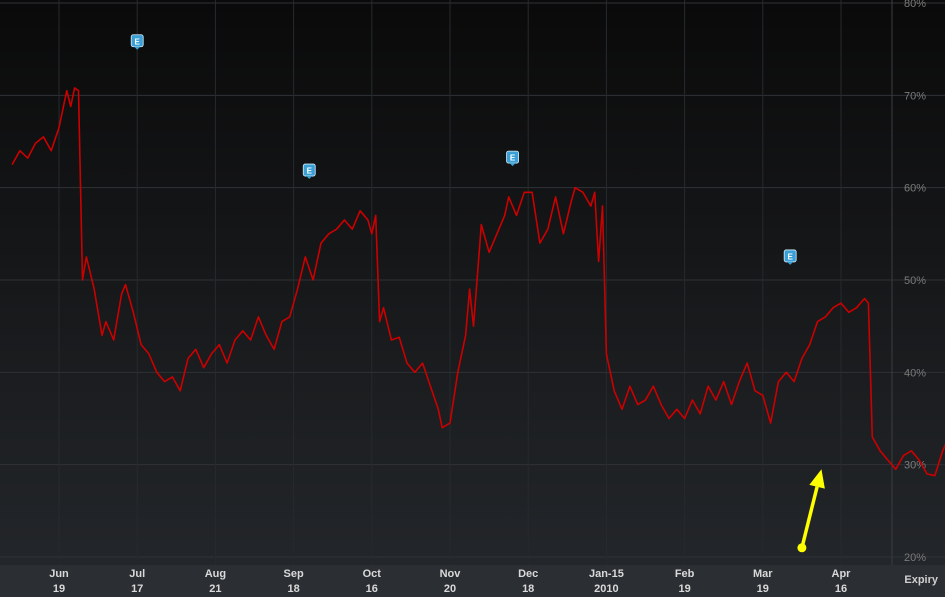  I want to click on y-tick-label: 60%, so click(915, 189).